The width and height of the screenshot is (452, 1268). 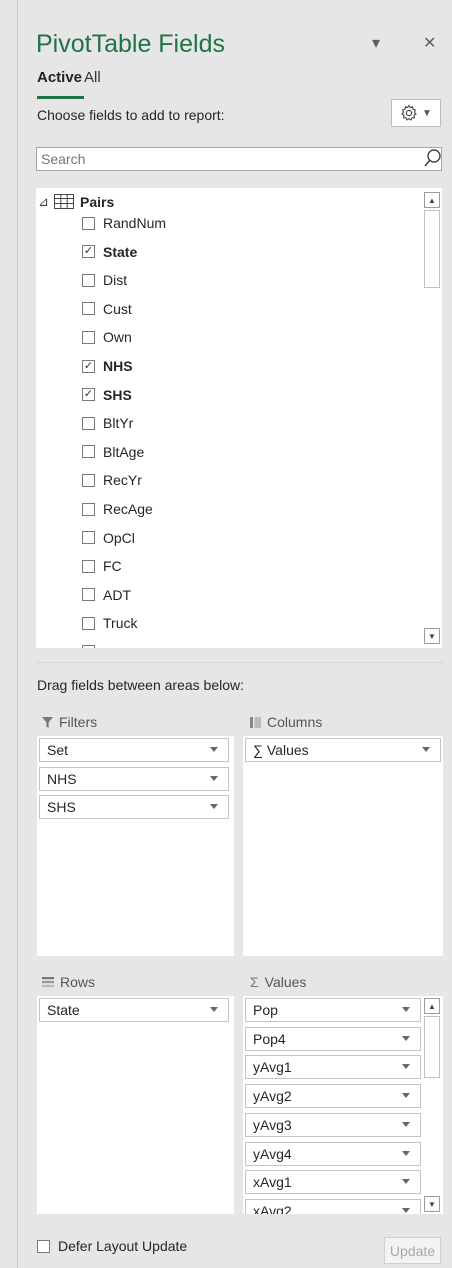 I want to click on columns-item-values: ∑ Values, so click(x=343, y=750).